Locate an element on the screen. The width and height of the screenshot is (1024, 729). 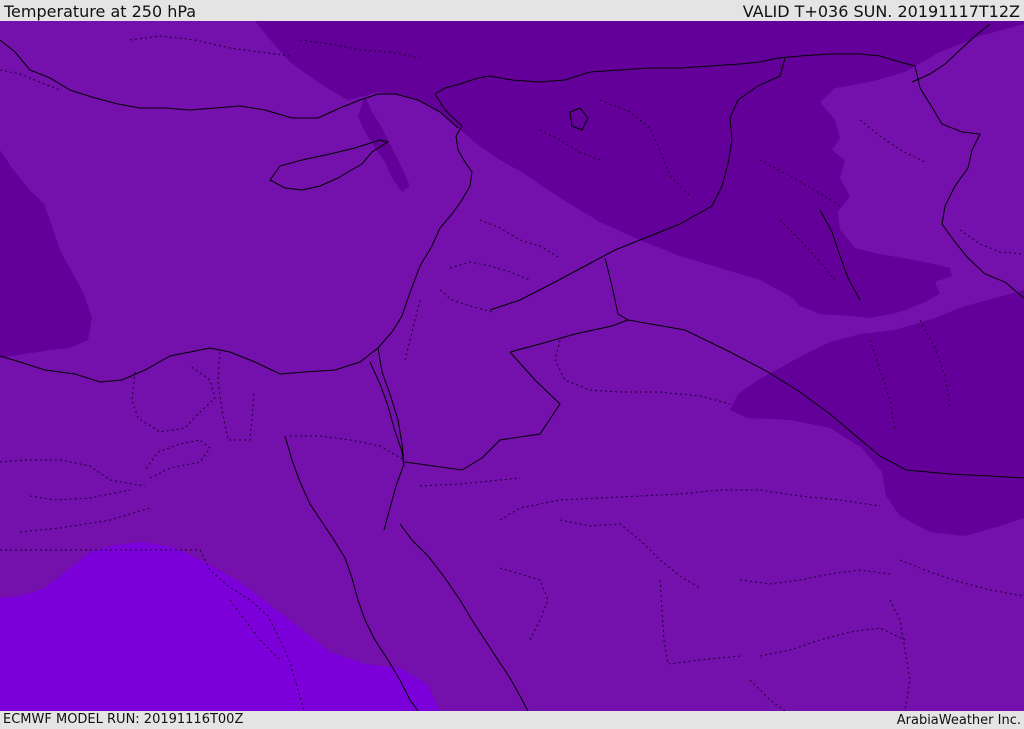
model-run-label: ECMWF MODEL RUN: 20191116T00Z is located at coordinates (123, 719).